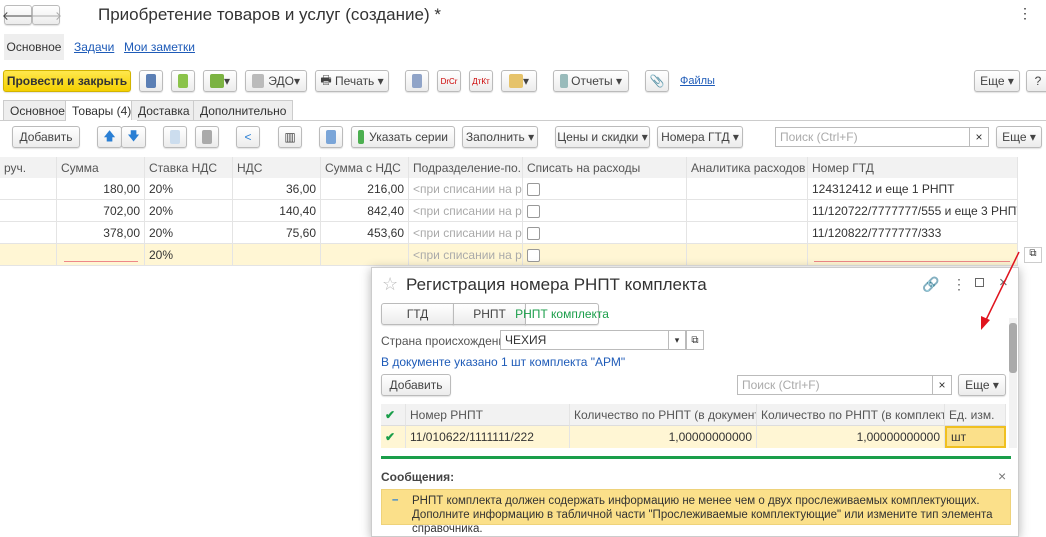  What do you see at coordinates (403, 137) in the screenshot?
I see `specify-series-button: Указать серии` at bounding box center [403, 137].